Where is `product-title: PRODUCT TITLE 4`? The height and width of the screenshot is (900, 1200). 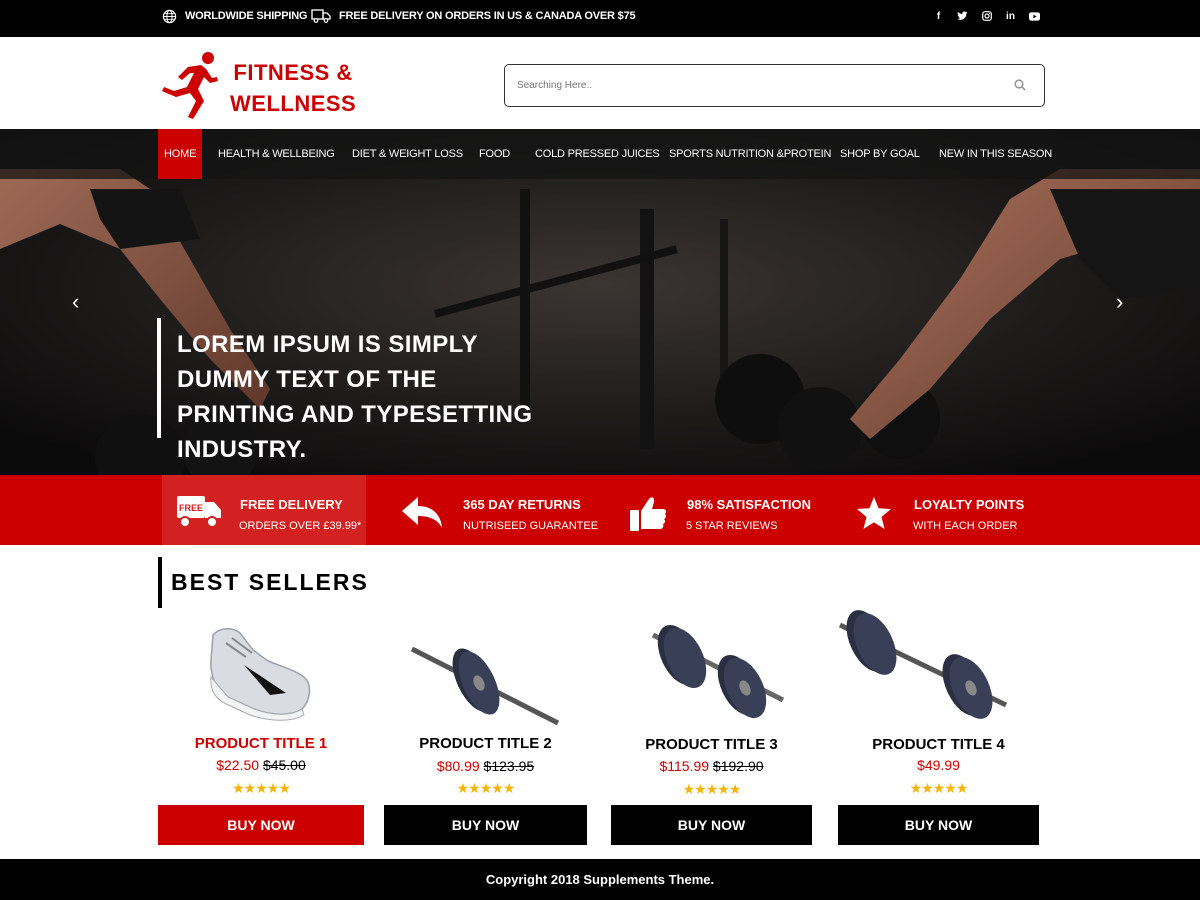
product-title: PRODUCT TITLE 4 is located at coordinates (938, 744).